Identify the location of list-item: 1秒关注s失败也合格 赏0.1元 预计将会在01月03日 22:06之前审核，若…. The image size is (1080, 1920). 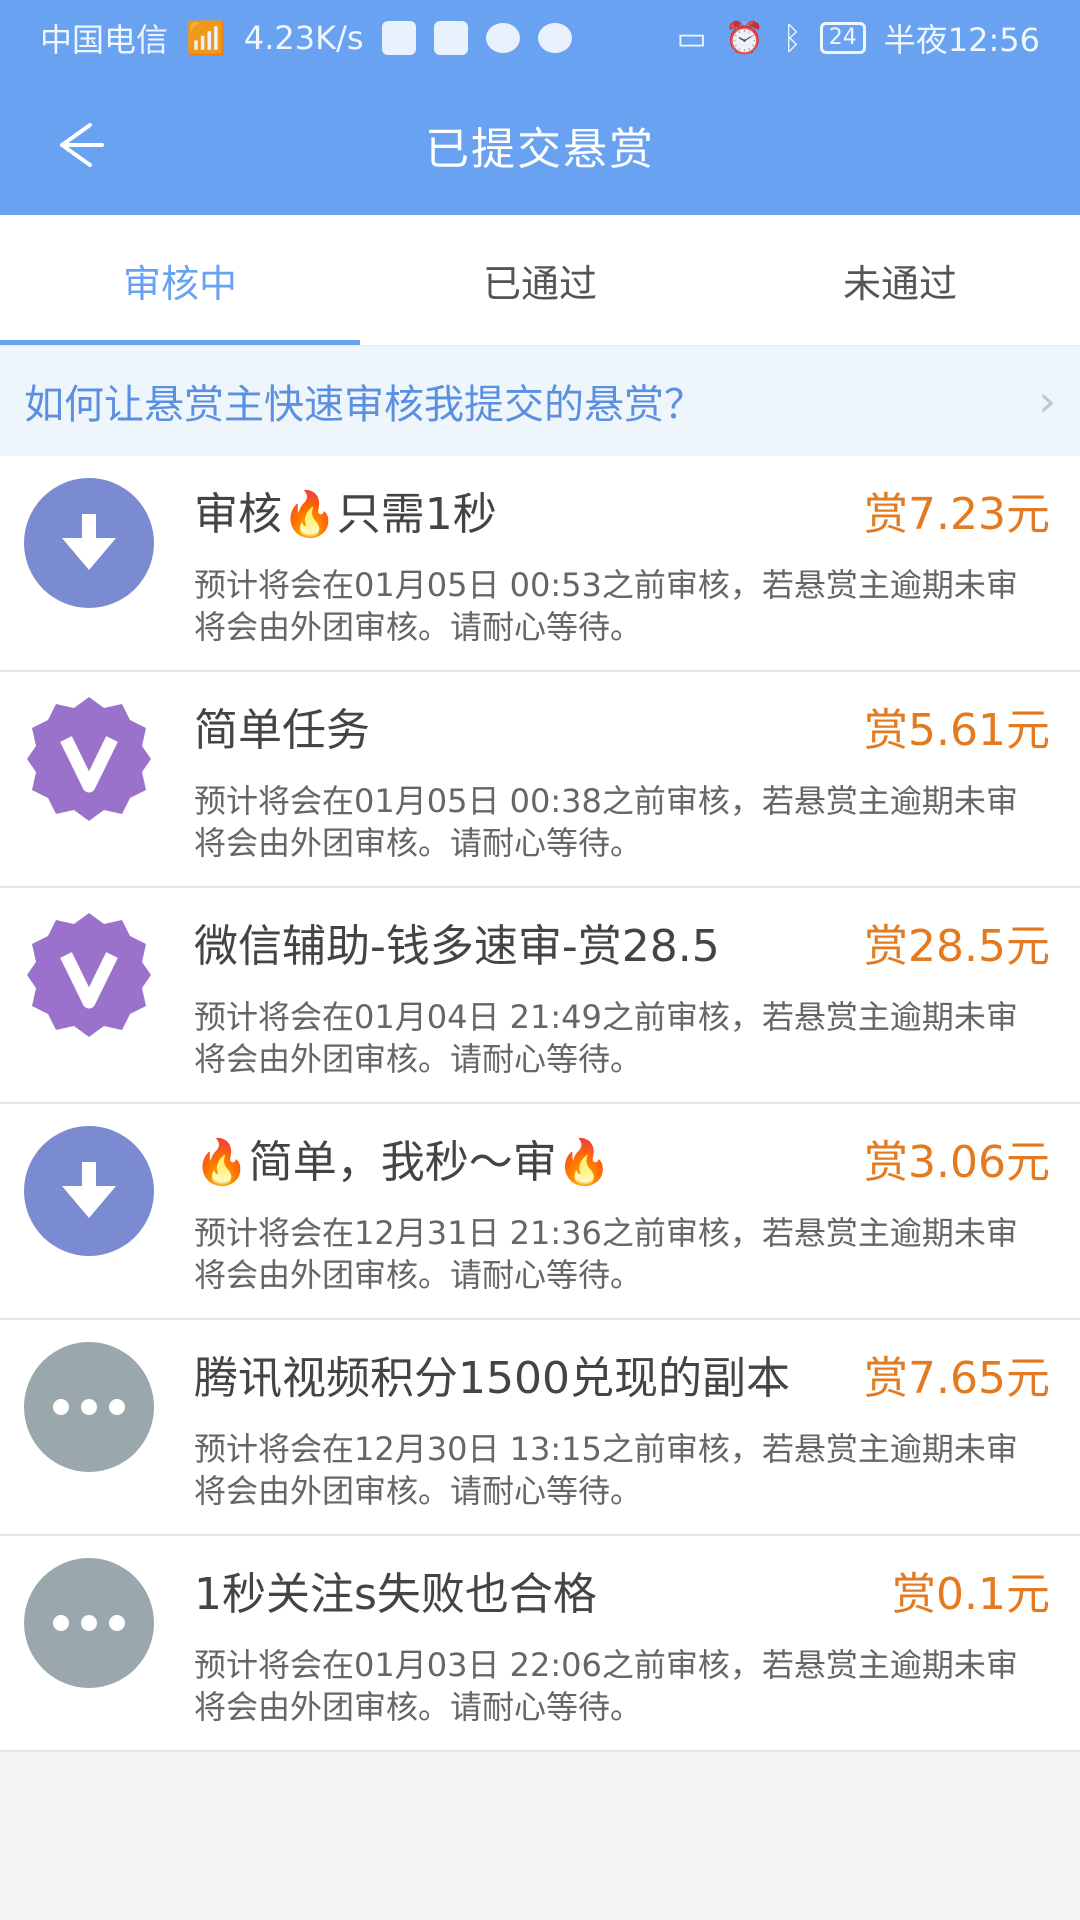
(540, 1644).